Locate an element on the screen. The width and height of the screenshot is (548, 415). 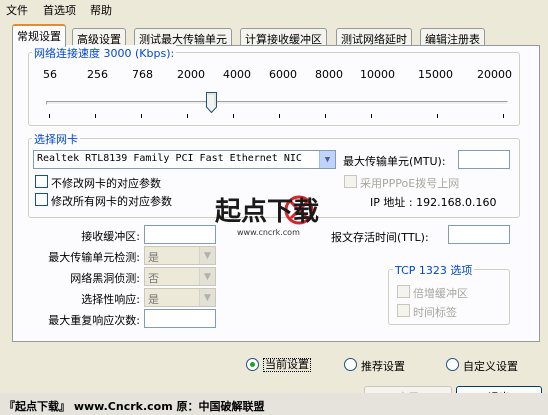
tab-test-mtu: 测试最大传输单元 is located at coordinates (183, 37).